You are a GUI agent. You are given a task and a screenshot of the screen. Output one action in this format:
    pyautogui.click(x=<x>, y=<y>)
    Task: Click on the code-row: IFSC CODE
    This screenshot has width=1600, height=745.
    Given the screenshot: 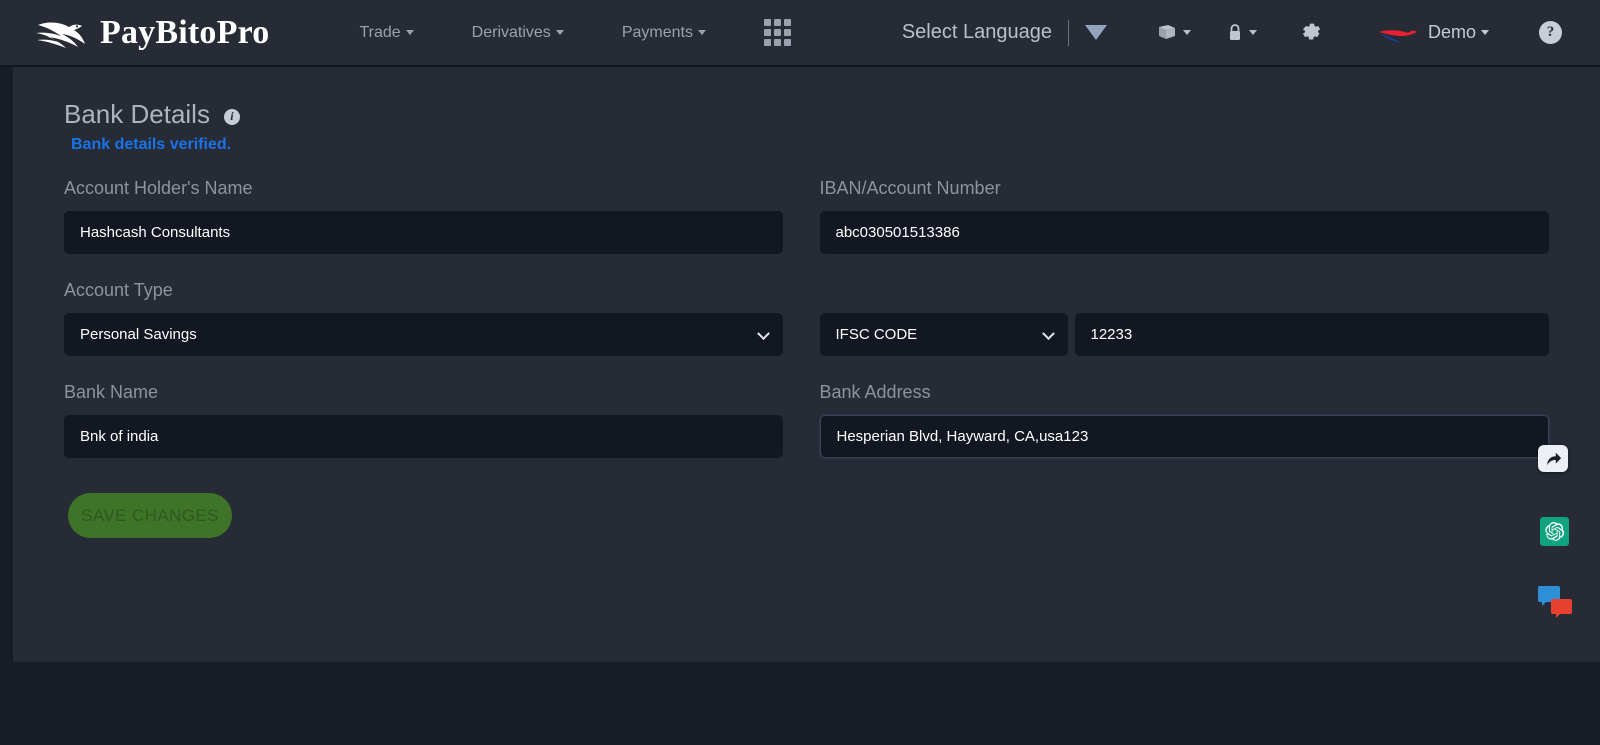 What is the action you would take?
    pyautogui.click(x=1184, y=334)
    